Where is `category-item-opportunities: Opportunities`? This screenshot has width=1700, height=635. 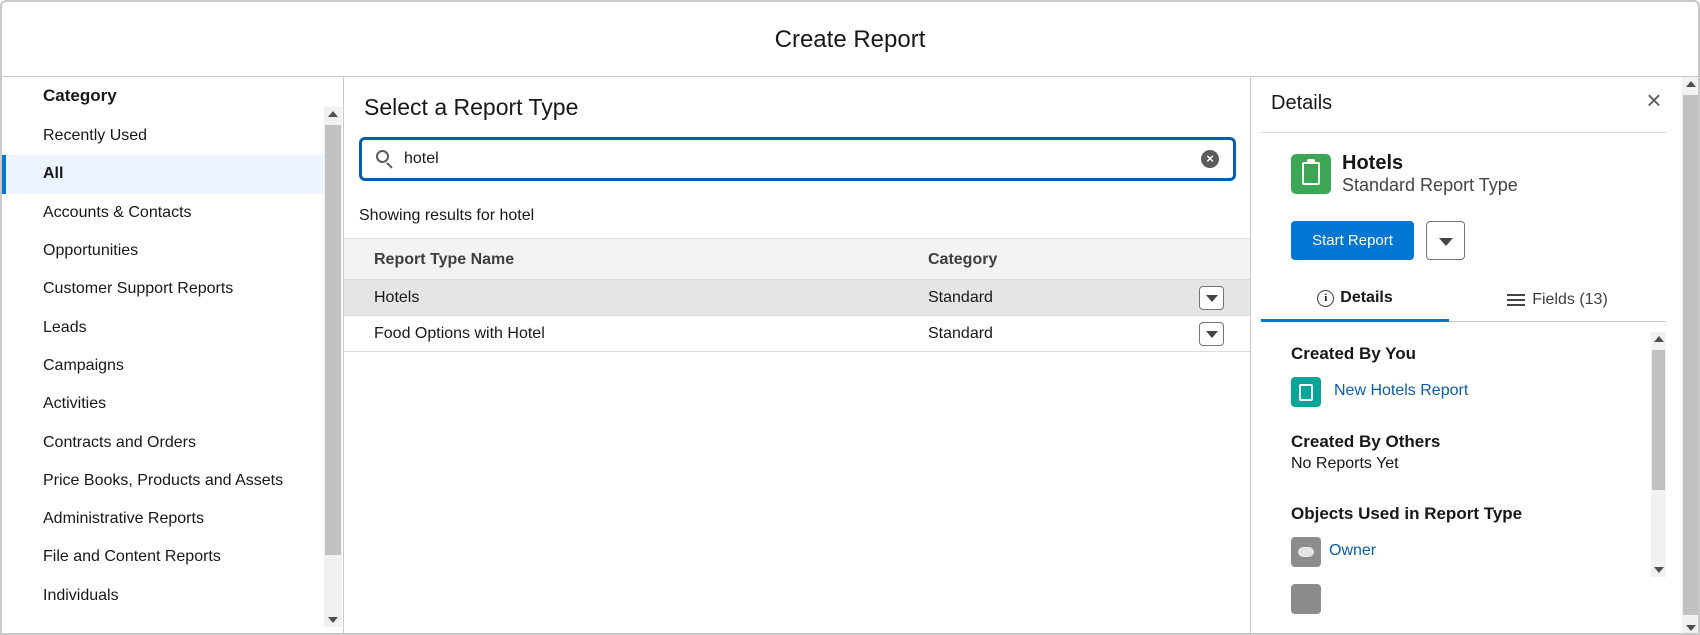 category-item-opportunities: Opportunities is located at coordinates (163, 251).